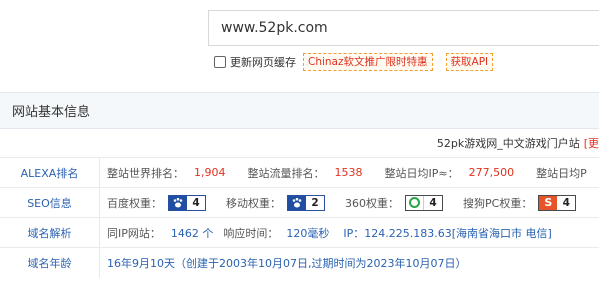 The height and width of the screenshot is (307, 599). What do you see at coordinates (299, 143) in the screenshot?
I see `site-description-row: 52pk游戏网_中文游戏门户站 [更` at bounding box center [299, 143].